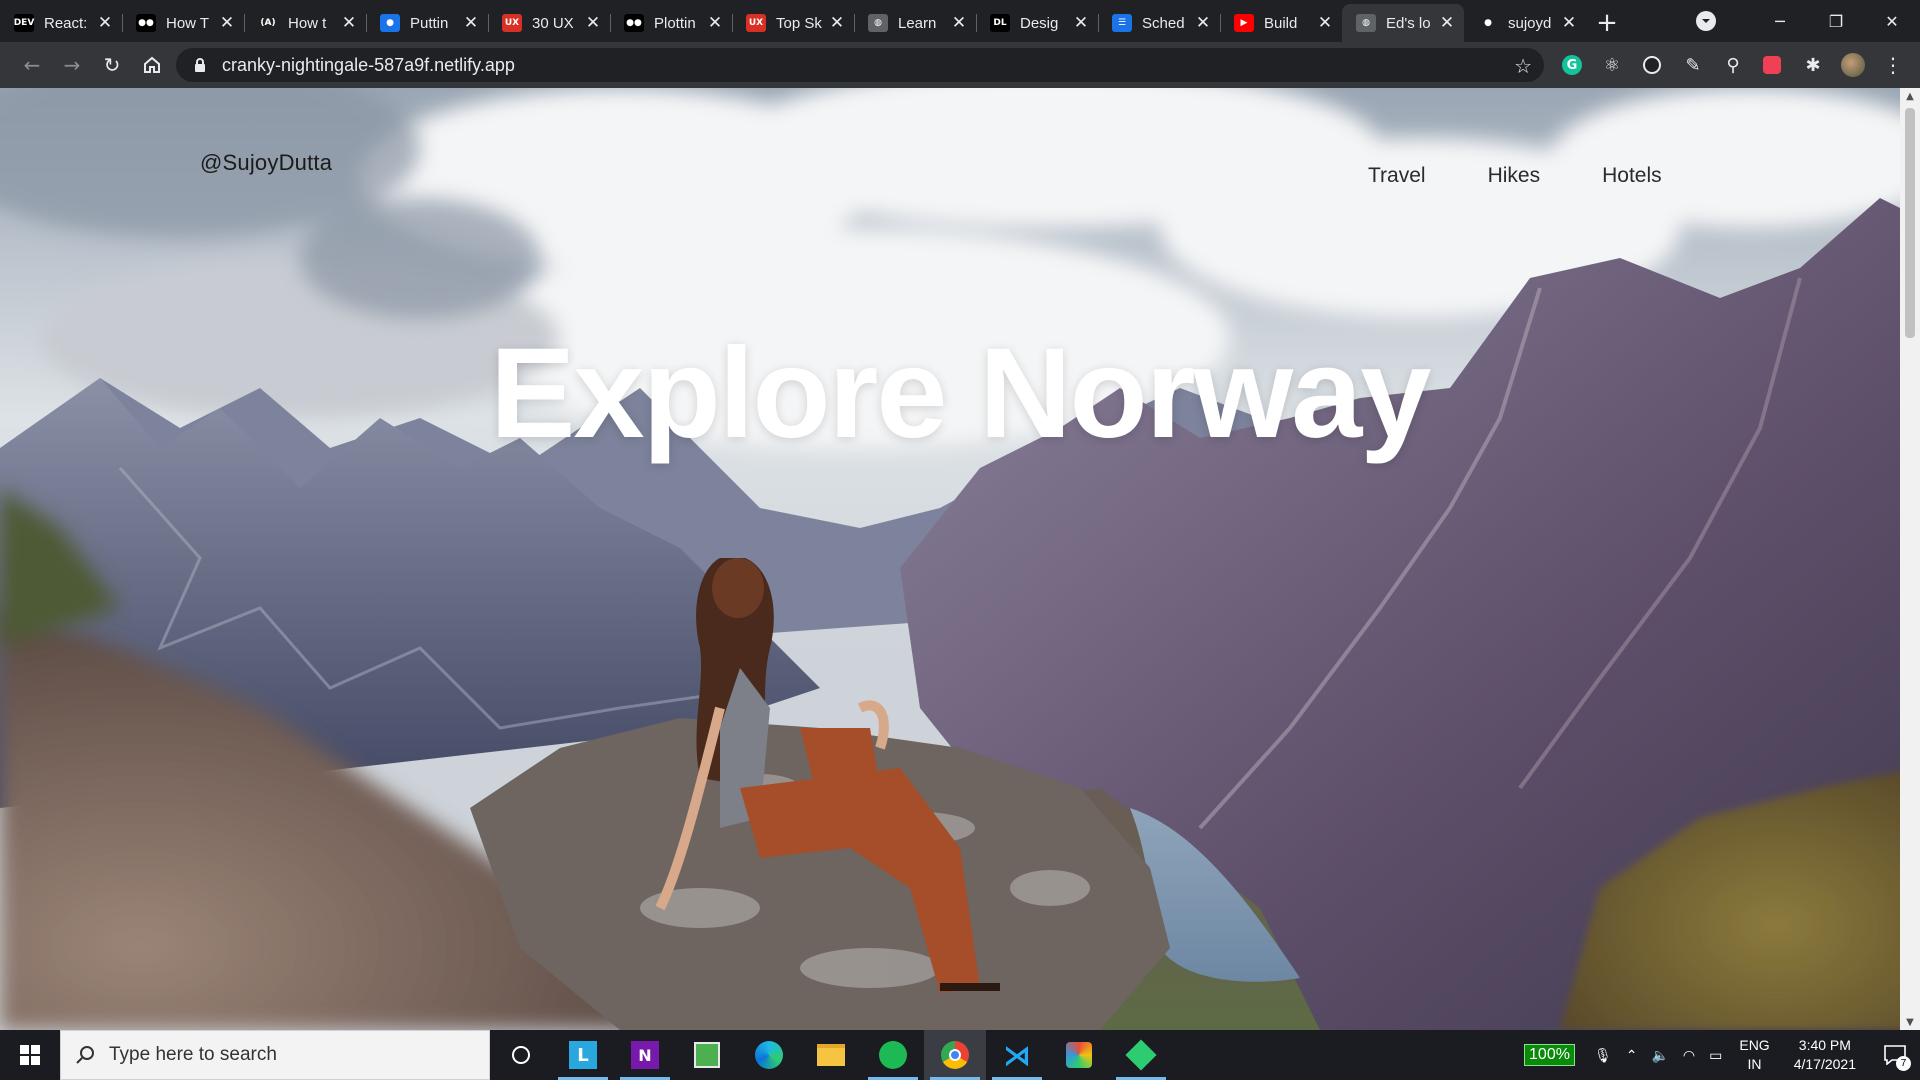 Image resolution: width=1920 pixels, height=1080 pixels. Describe the element at coordinates (1408, 23) in the screenshot. I see `tab-title: Ed's lo` at that location.